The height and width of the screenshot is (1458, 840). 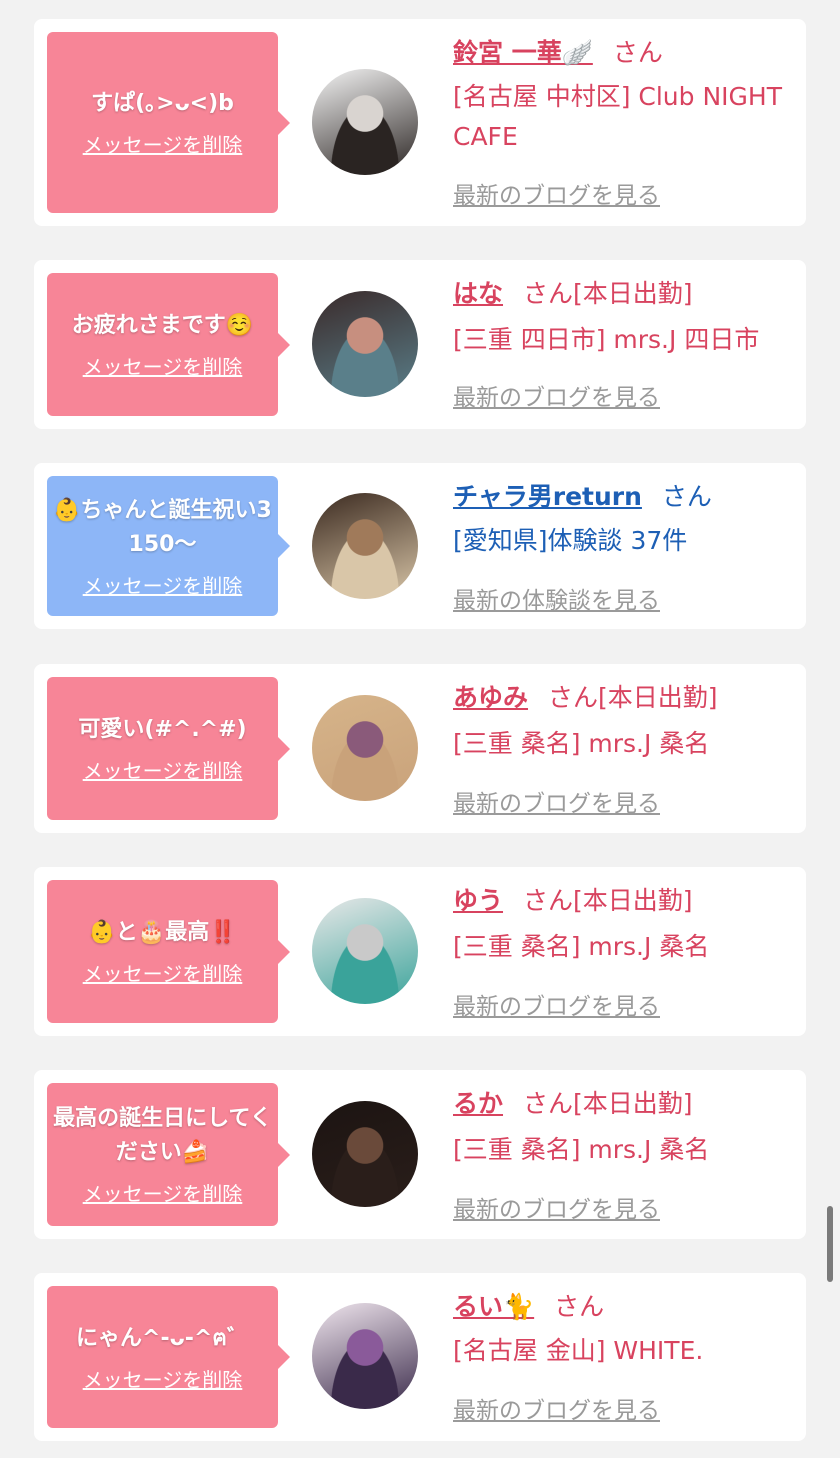 I want to click on message-bubble: 最高の誕生日にしてください🍰 メッセージを削除, so click(x=168, y=1154).